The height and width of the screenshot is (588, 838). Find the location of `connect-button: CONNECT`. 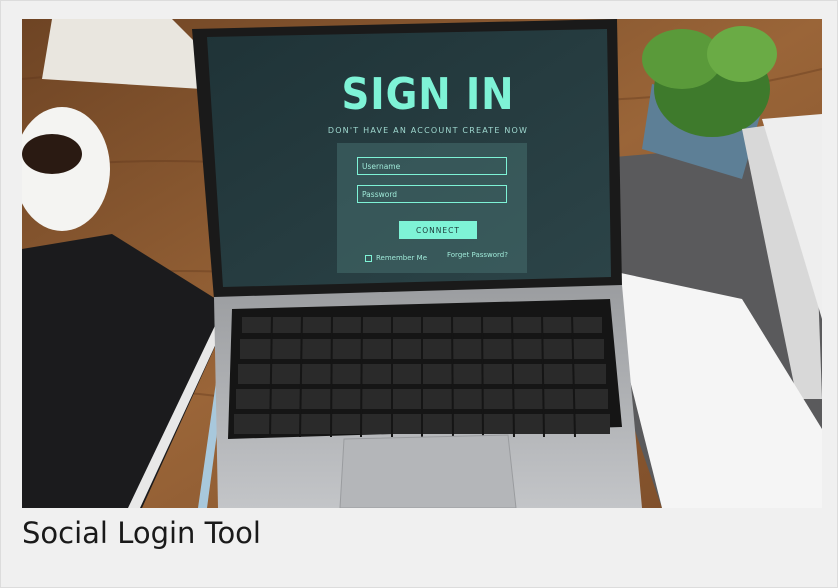

connect-button: CONNECT is located at coordinates (438, 230).